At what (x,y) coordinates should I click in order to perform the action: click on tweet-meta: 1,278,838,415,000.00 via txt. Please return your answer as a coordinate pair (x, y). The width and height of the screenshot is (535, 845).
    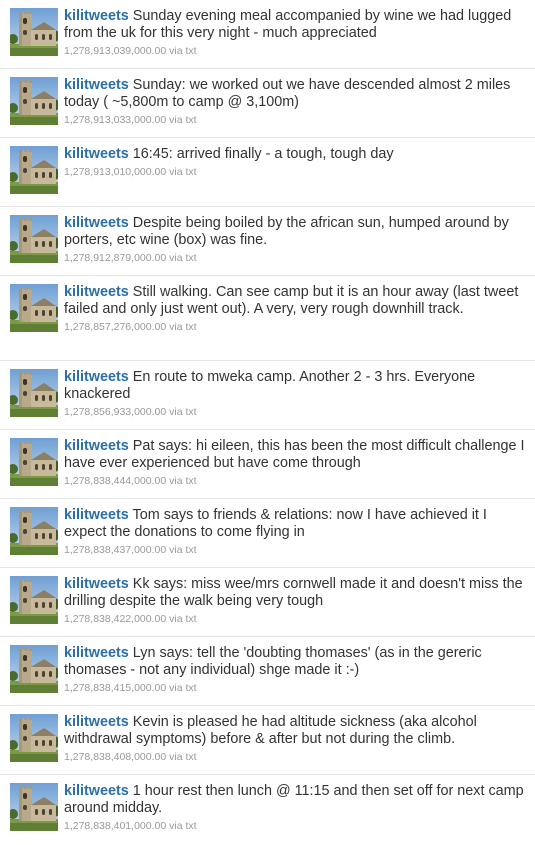
    Looking at the image, I should click on (295, 688).